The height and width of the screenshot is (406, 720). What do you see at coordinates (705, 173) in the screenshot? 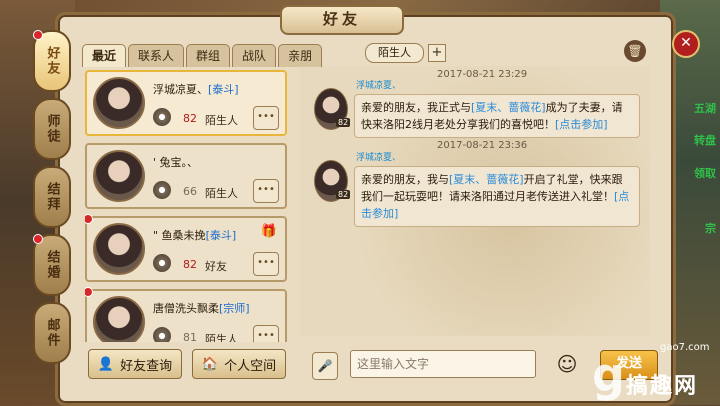
I see `hud-text: 领取` at bounding box center [705, 173].